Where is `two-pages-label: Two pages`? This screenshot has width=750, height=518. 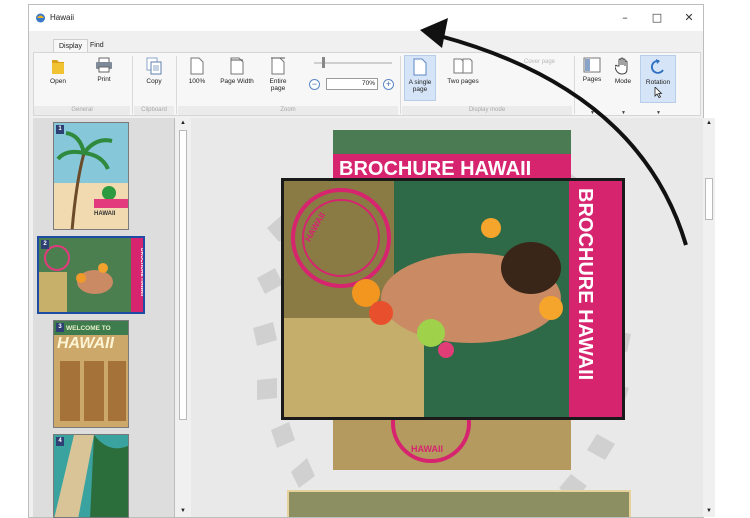 two-pages-label: Two pages is located at coordinates (463, 81).